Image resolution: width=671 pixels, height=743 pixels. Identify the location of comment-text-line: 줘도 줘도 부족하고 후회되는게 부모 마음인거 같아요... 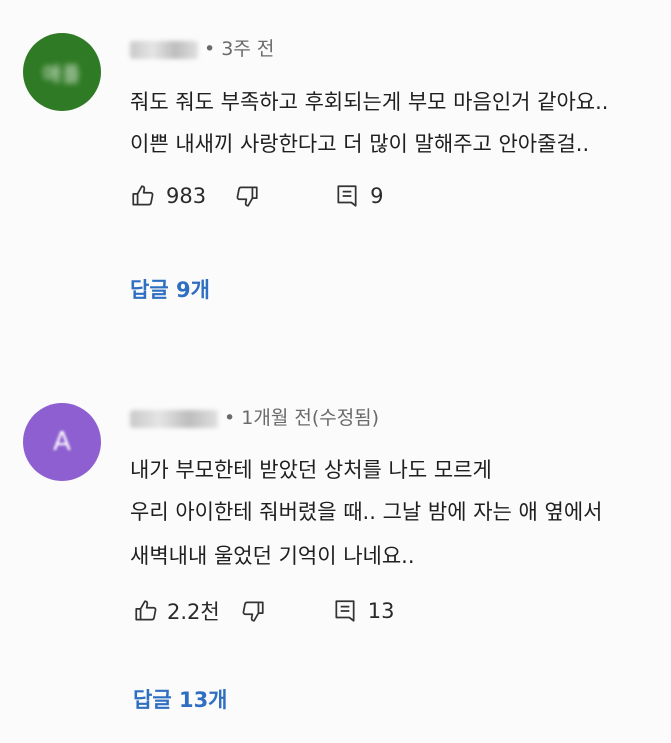
(369, 102).